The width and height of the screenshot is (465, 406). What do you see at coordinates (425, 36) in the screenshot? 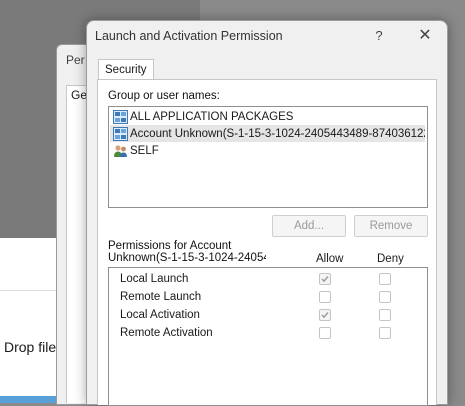
I see `close-icon: ✕` at bounding box center [425, 36].